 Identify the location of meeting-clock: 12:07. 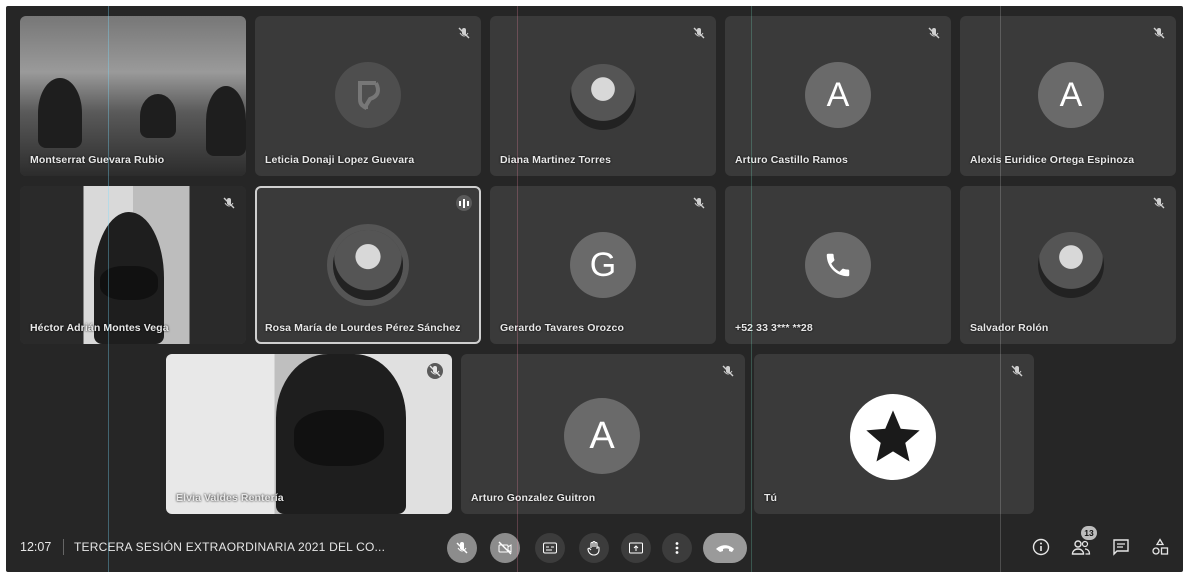
(36, 547).